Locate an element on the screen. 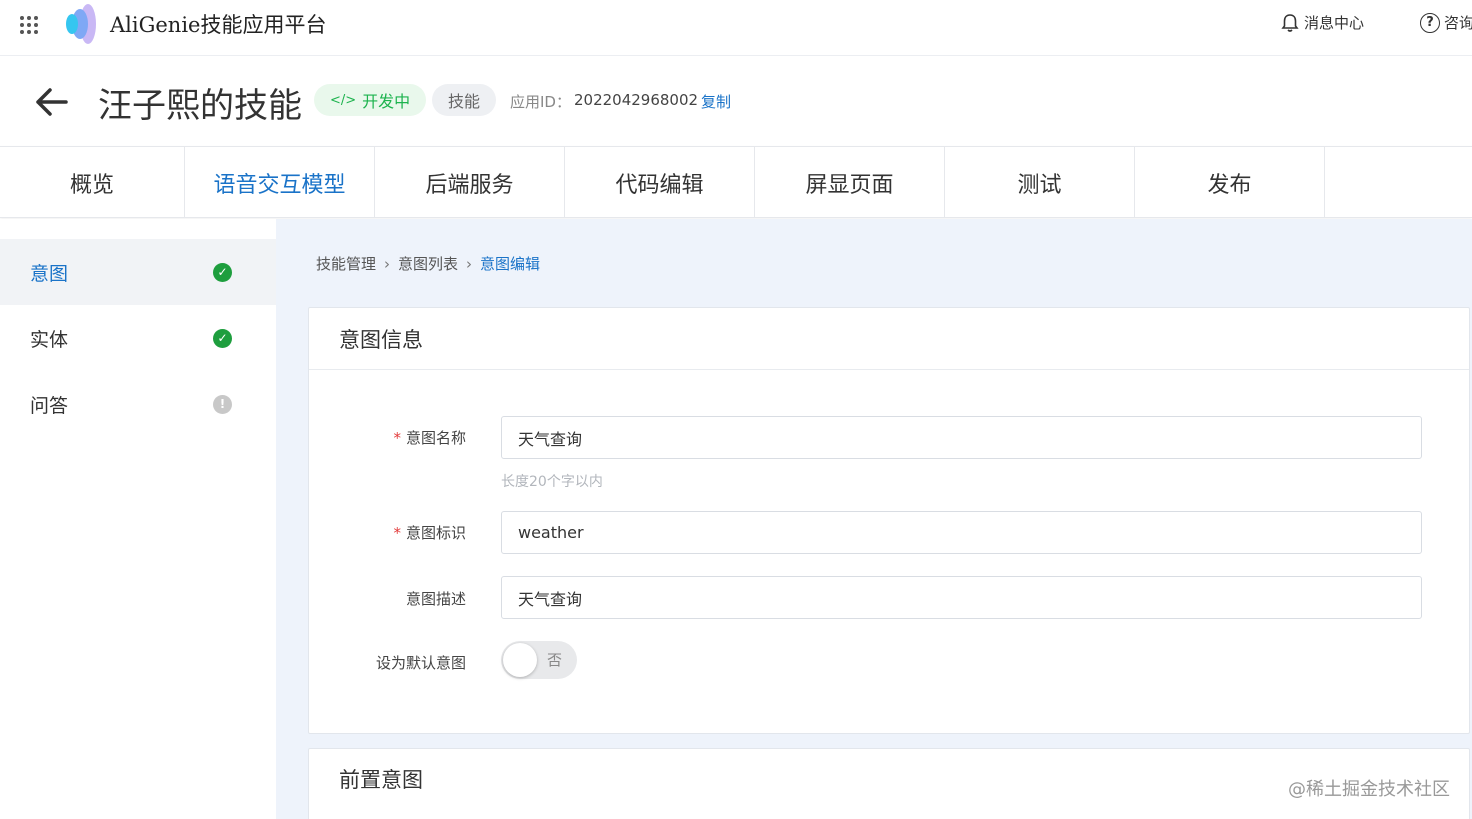 This screenshot has width=1472, height=819. toggle-knob is located at coordinates (520, 660).